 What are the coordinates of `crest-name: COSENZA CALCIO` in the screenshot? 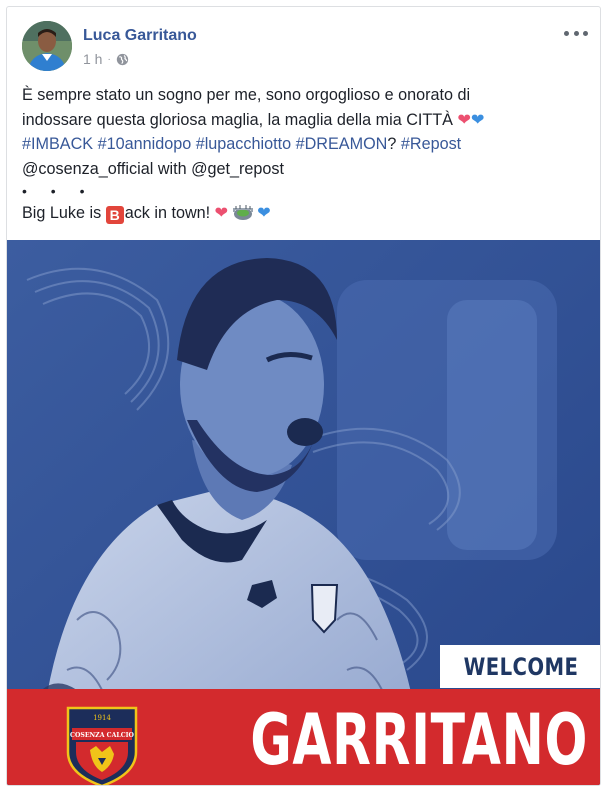 It's located at (102, 735).